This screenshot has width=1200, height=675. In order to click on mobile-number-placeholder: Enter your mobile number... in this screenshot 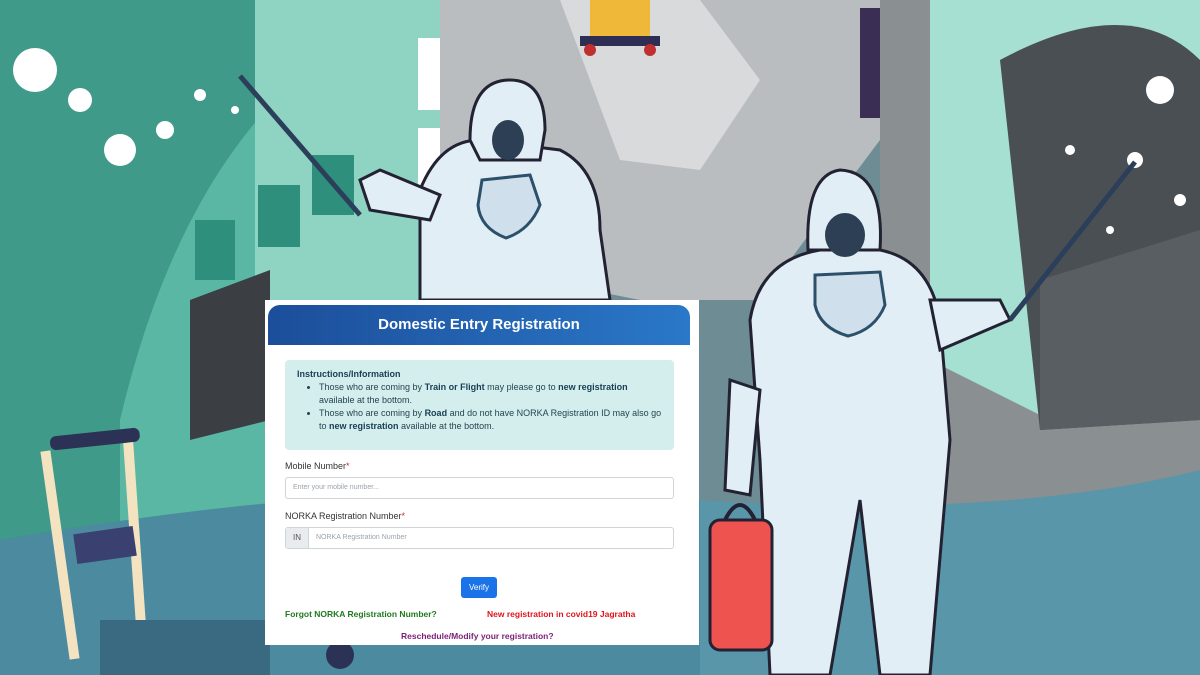, I will do `click(336, 487)`.